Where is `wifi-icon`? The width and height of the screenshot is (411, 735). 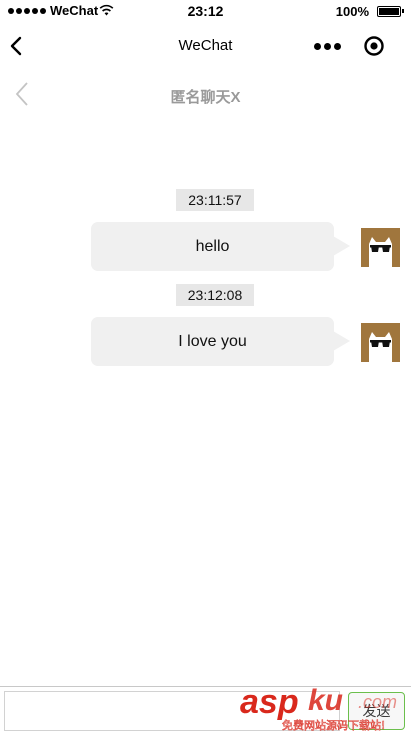
wifi-icon is located at coordinates (106, 10).